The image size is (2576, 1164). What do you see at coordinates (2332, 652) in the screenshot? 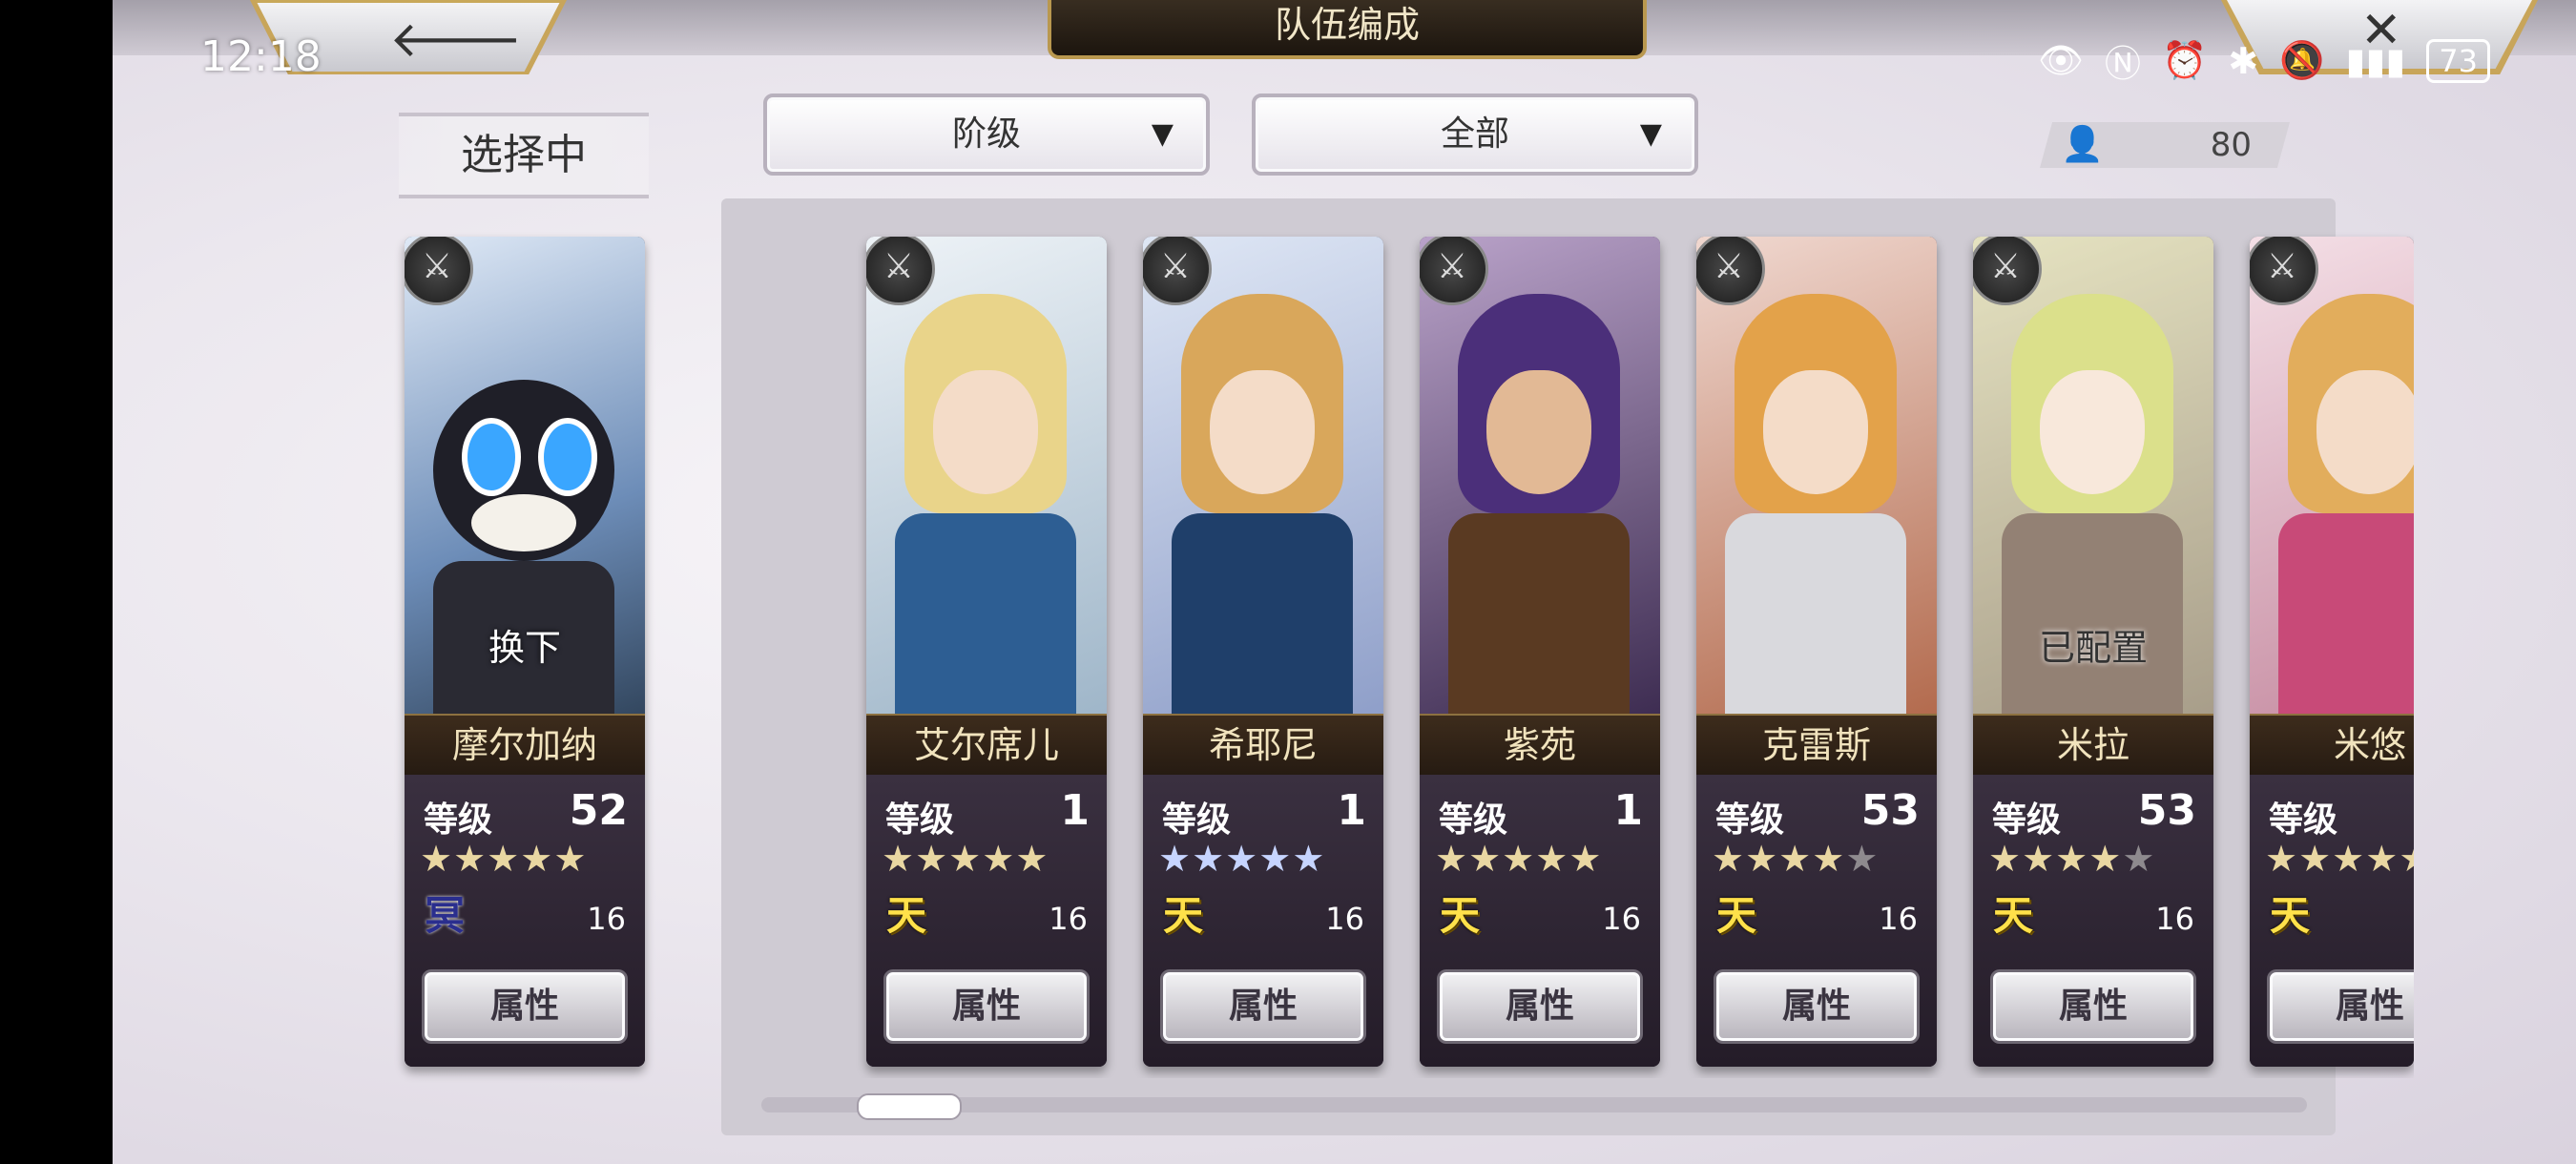
I see `character-card: ⚔ 米悠 等级 5 ★★★★★ 天 16 属性` at bounding box center [2332, 652].